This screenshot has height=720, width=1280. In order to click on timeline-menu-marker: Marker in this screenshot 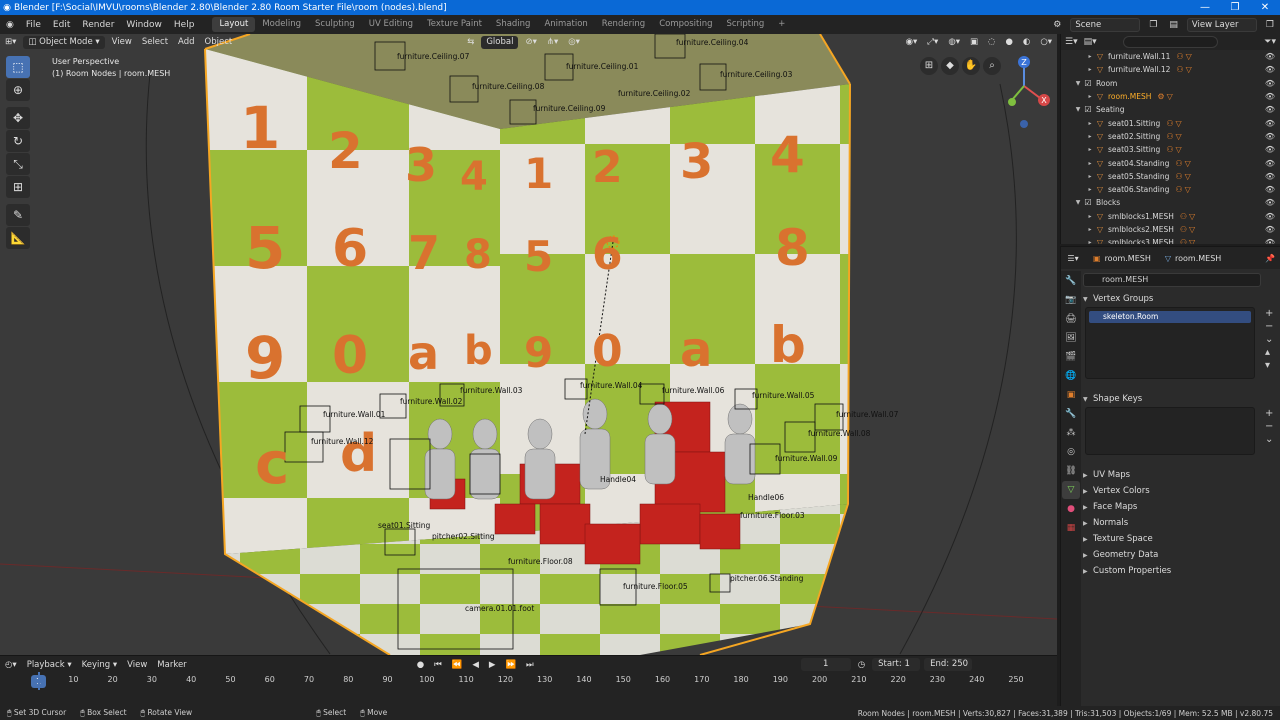, I will do `click(171, 665)`.